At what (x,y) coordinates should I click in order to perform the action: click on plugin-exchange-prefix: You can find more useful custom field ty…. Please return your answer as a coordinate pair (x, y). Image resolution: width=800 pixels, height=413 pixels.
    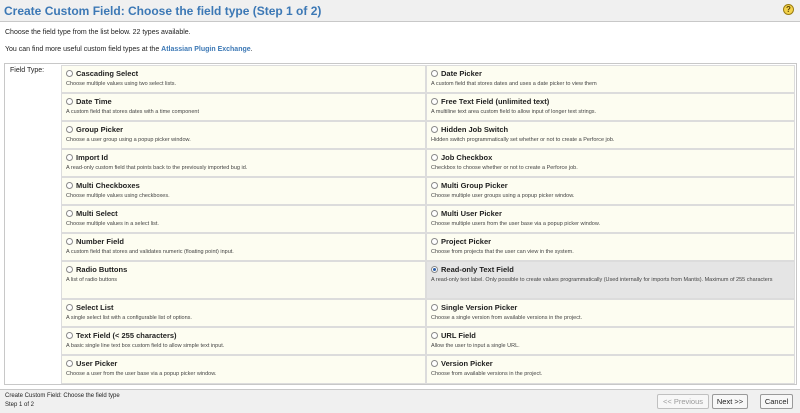
    Looking at the image, I should click on (83, 49).